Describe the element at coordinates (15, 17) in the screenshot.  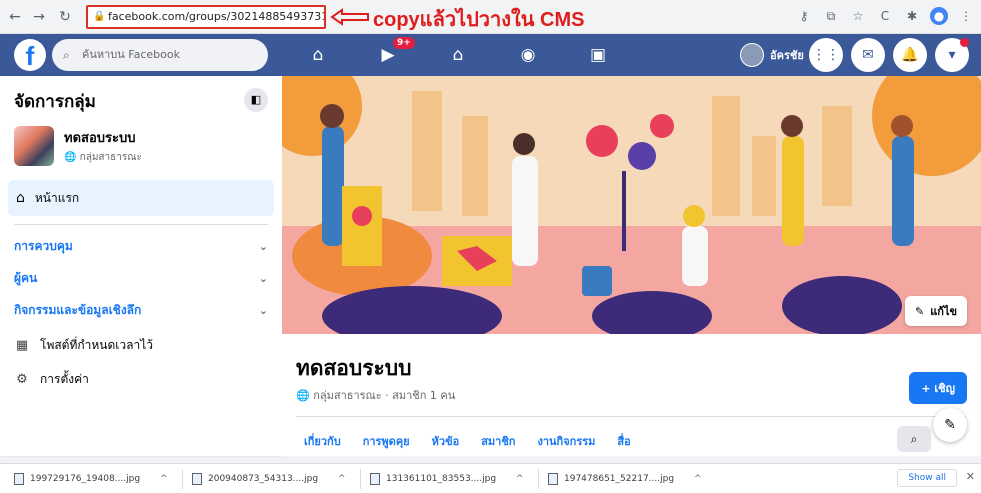
I see `back-icon: ←` at that location.